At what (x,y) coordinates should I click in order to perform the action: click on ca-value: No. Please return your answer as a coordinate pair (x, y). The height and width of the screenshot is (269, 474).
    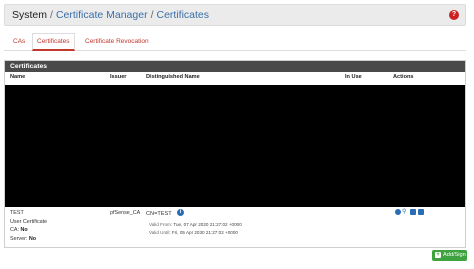
    Looking at the image, I should click on (24, 230).